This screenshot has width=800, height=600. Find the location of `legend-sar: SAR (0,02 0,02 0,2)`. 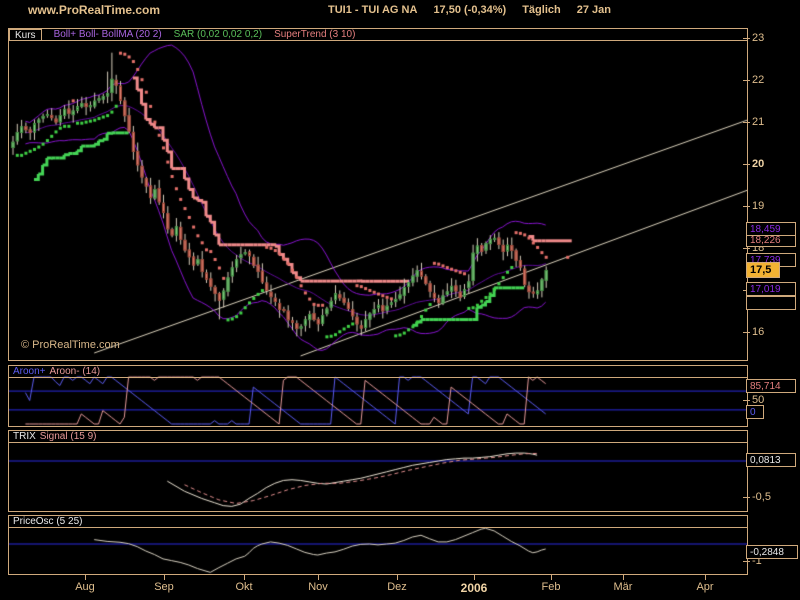

legend-sar: SAR (0,02 0,02 0,2) is located at coordinates (218, 35).